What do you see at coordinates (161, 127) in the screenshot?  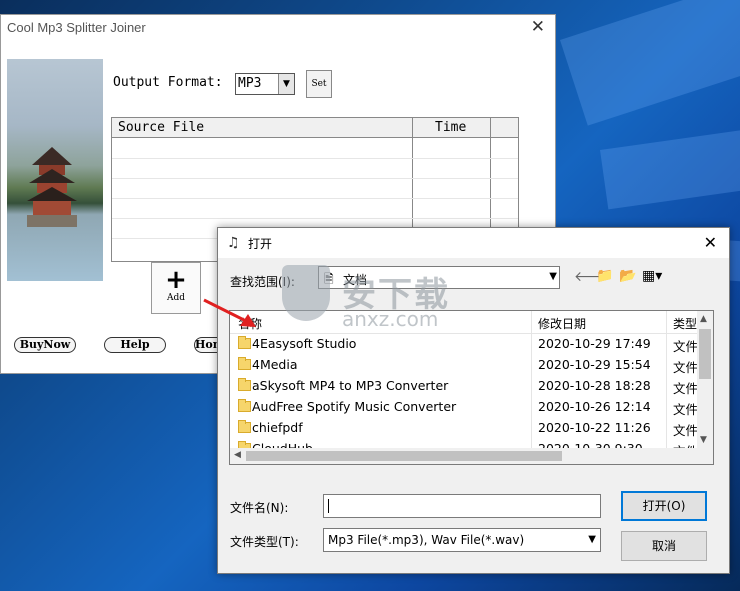 I see `column-source-file: Source File` at bounding box center [161, 127].